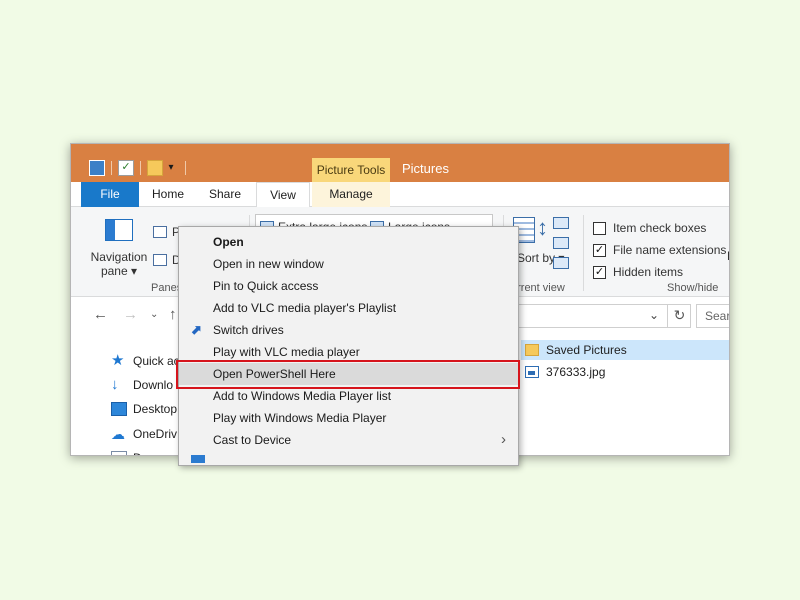 Image resolution: width=800 pixels, height=600 pixels. I want to click on menu-item-open: Open, so click(348, 242).